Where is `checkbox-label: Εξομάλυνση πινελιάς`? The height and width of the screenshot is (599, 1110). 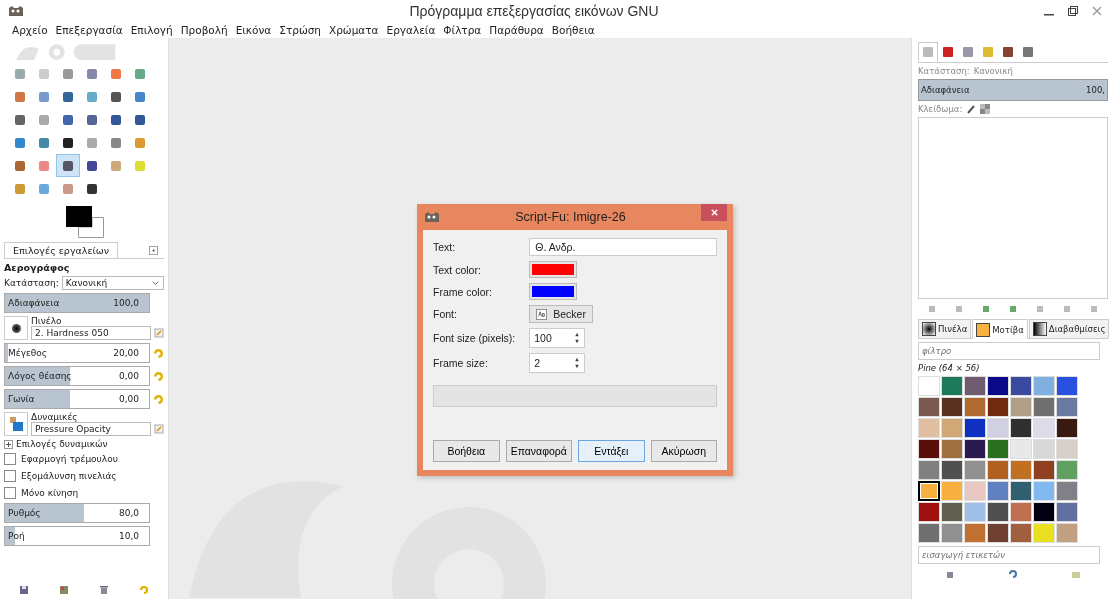 checkbox-label: Εξομάλυνση πινελιάς is located at coordinates (69, 476).